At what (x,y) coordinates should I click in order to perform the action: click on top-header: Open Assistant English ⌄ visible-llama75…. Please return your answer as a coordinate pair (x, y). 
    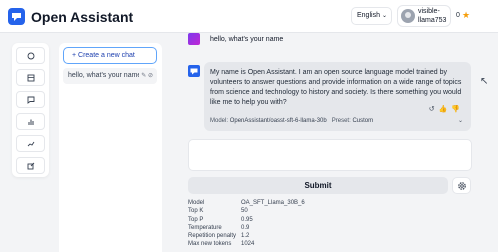
    Looking at the image, I should click on (249, 16).